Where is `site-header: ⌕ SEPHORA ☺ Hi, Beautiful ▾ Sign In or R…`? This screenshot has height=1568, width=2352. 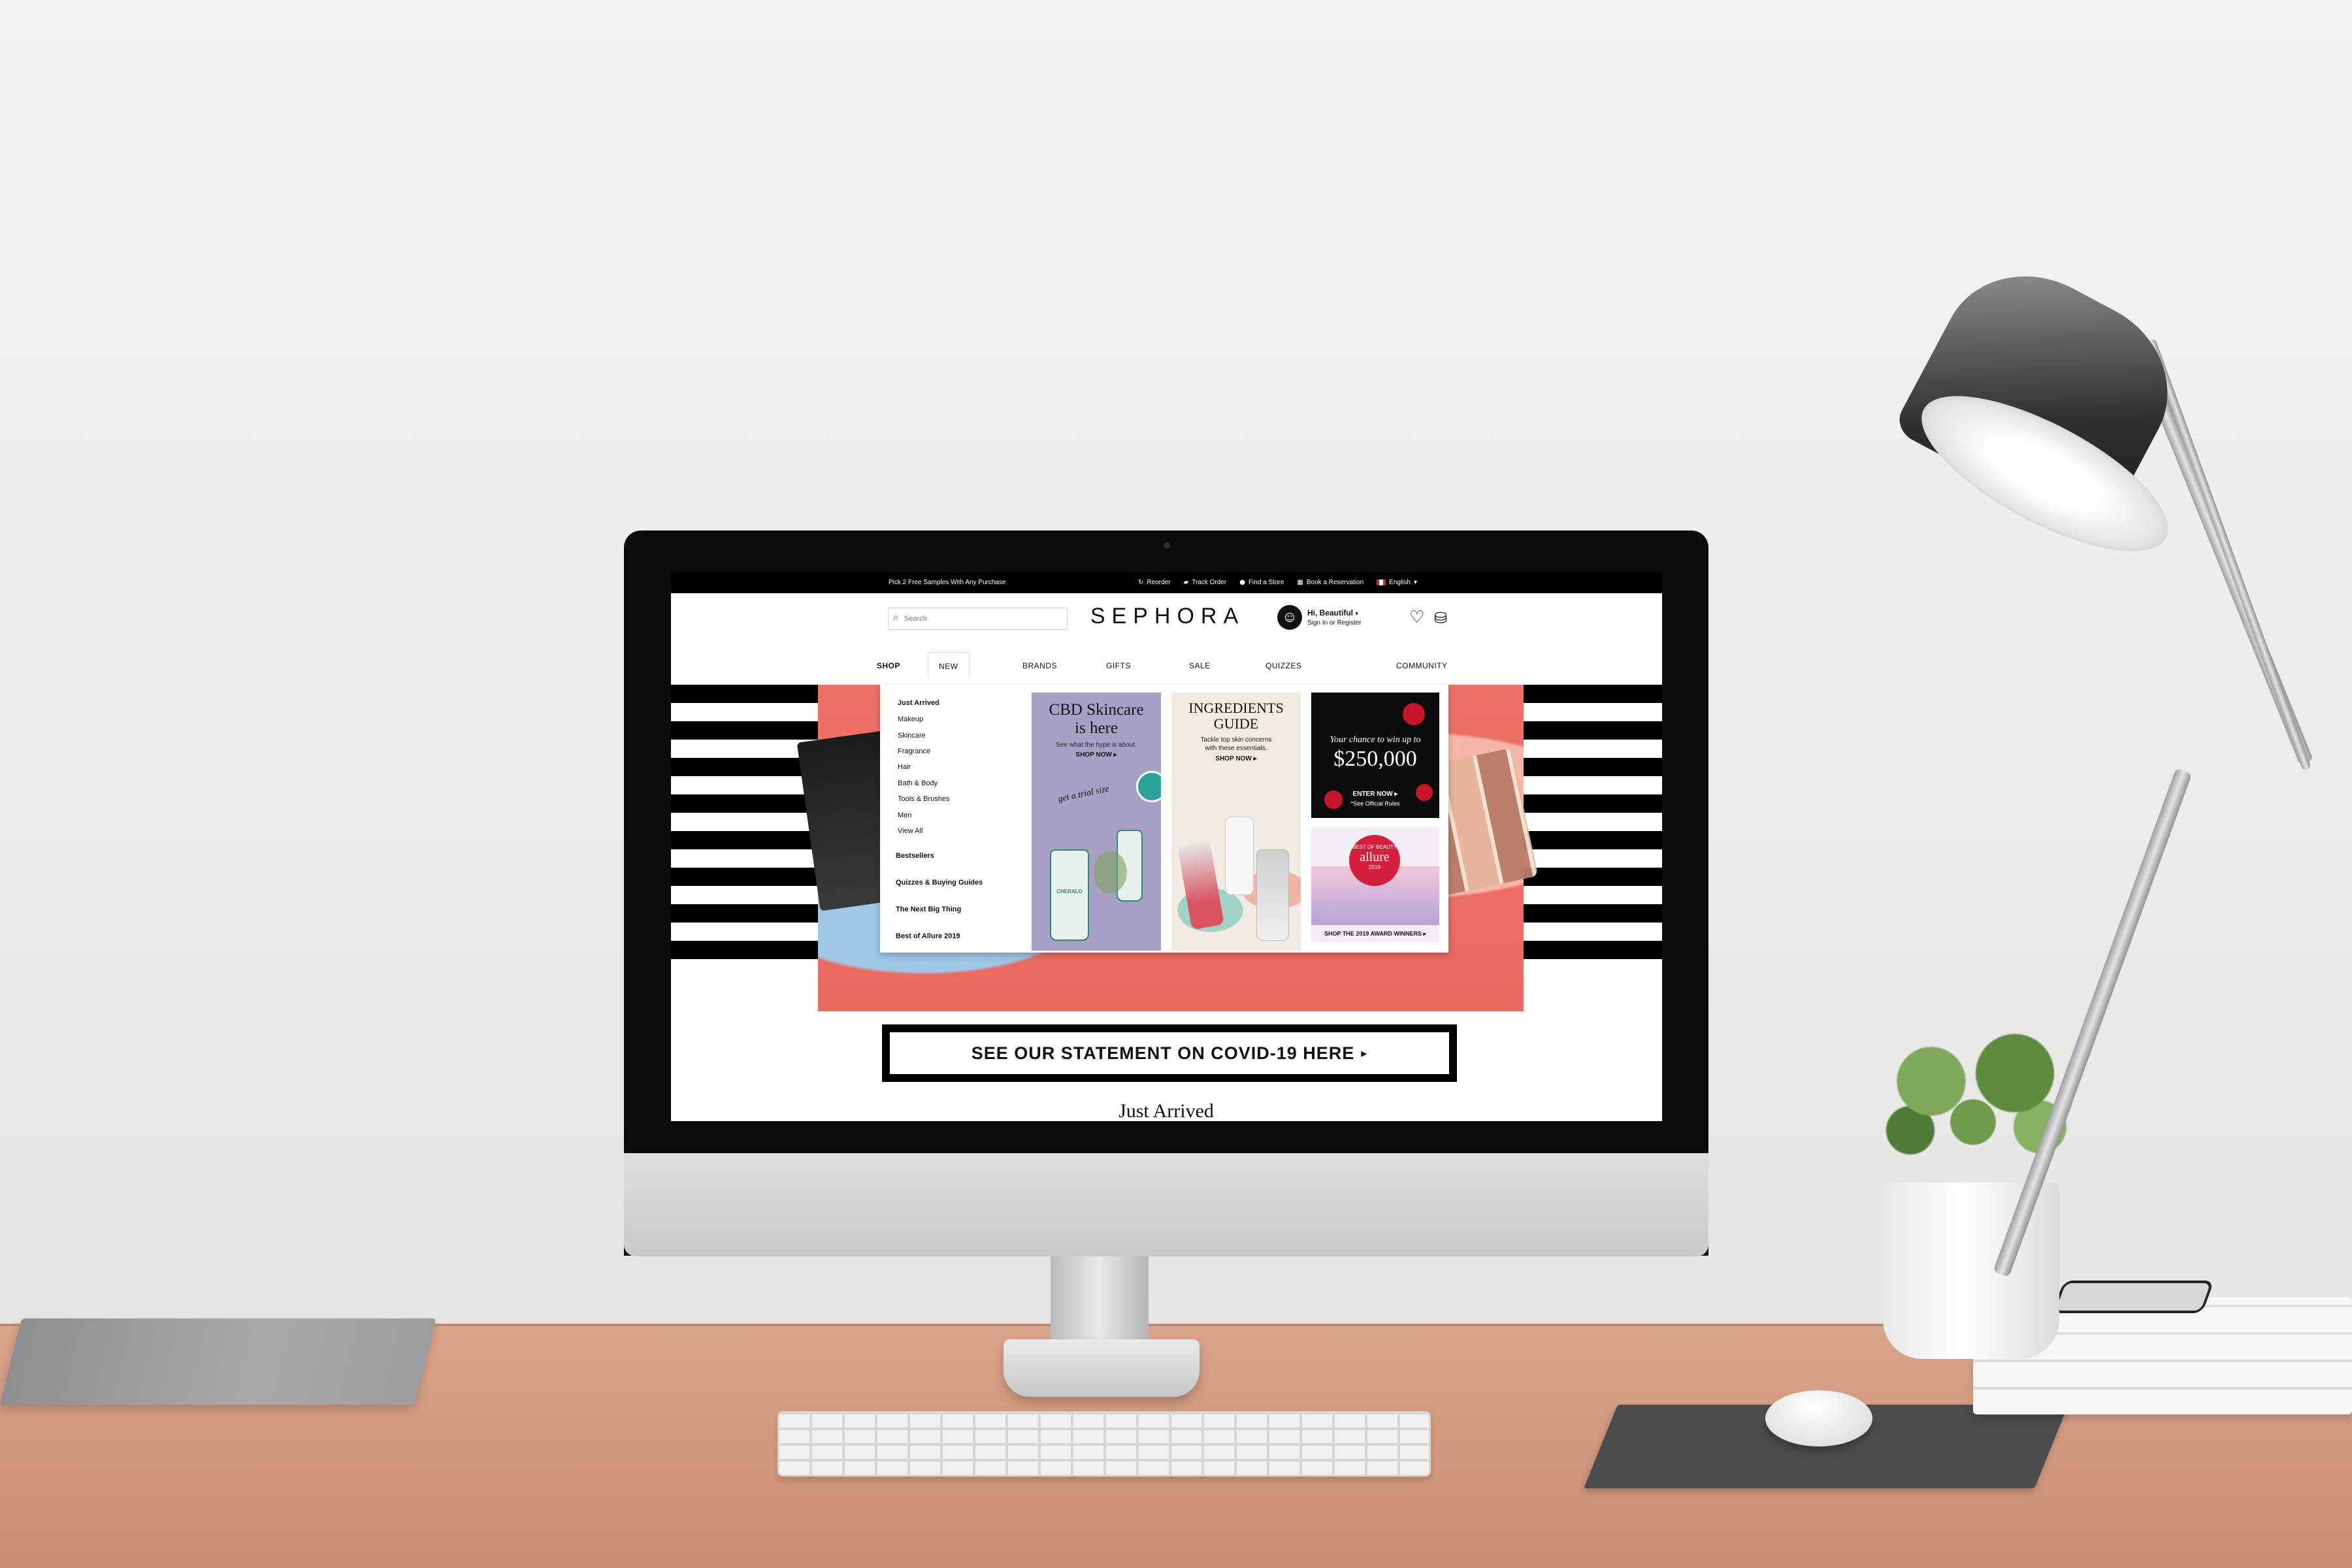
site-header: ⌕ SEPHORA ☺ Hi, Beautiful ▾ Sign In or R… is located at coordinates (1166, 639).